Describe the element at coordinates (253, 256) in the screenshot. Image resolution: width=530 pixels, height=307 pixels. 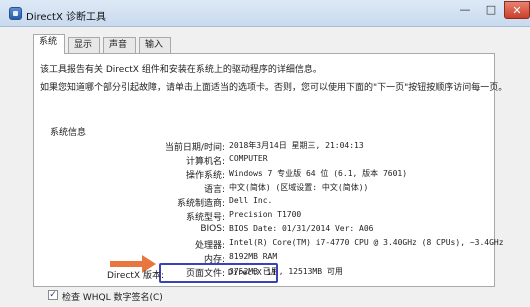
I see `value-memory: 8192MB RAM` at that location.